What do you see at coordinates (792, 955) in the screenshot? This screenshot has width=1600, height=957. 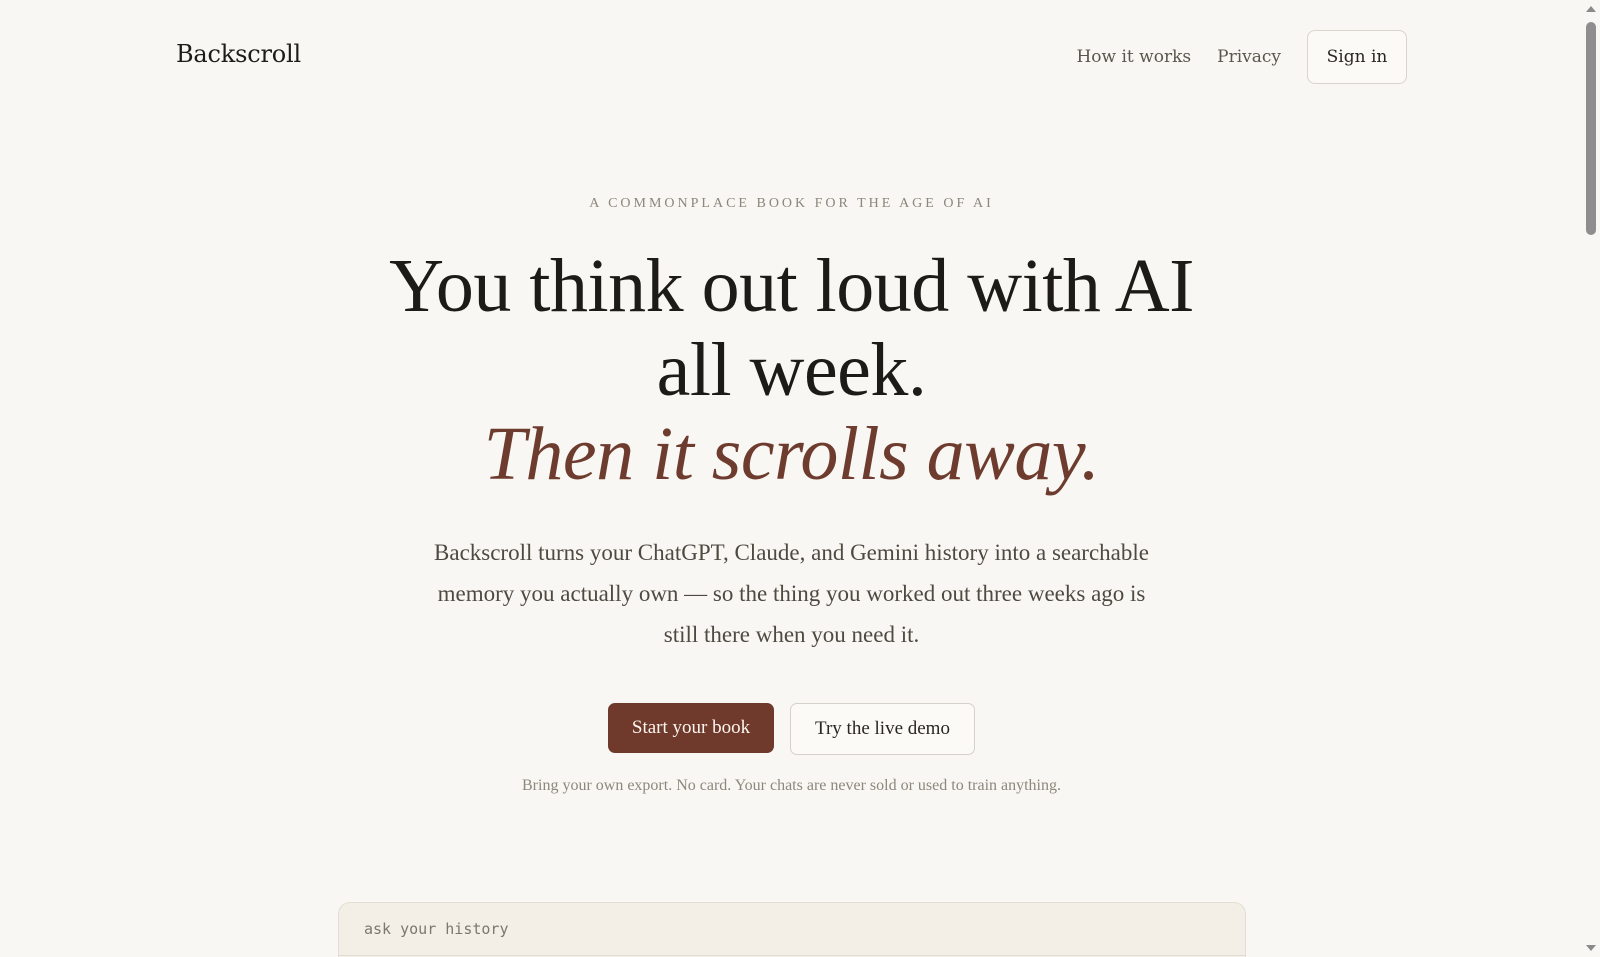 I see `history-box-divider` at bounding box center [792, 955].